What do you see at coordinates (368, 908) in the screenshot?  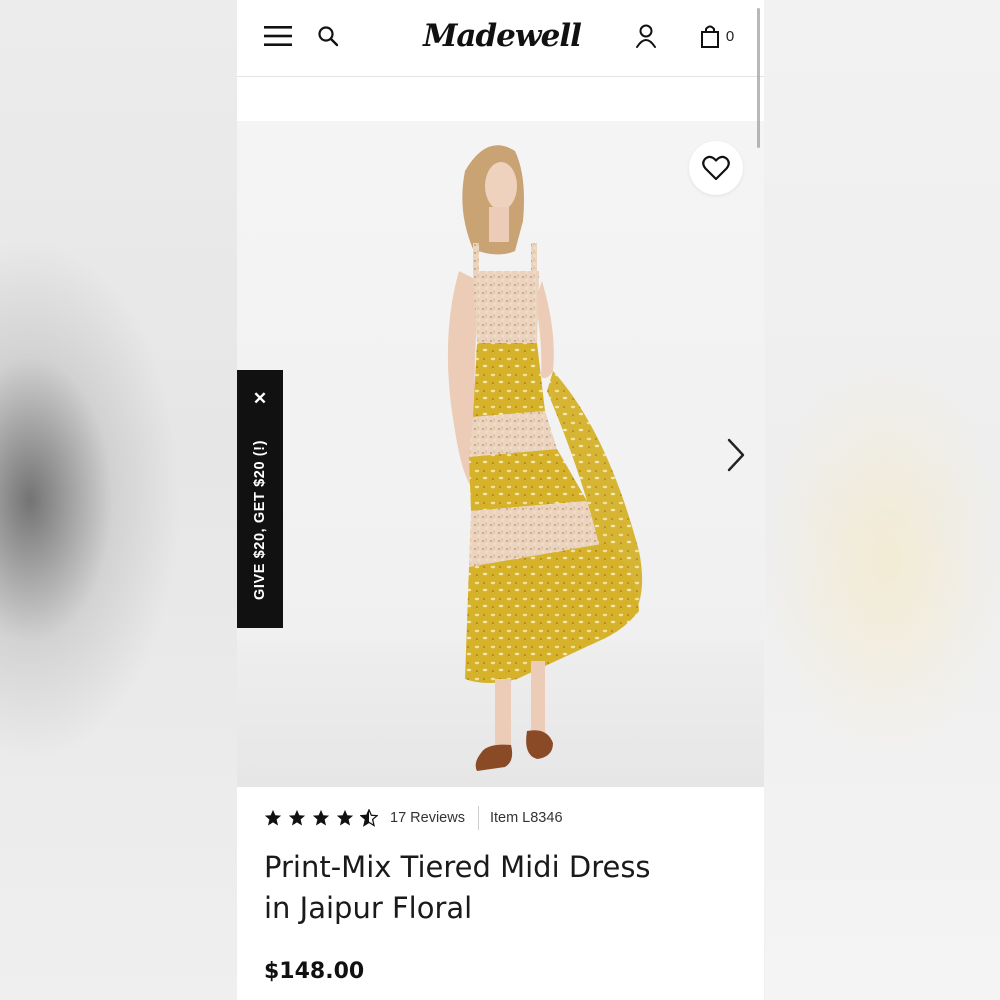 I see `product-title-line-2: in Jaipur Floral` at bounding box center [368, 908].